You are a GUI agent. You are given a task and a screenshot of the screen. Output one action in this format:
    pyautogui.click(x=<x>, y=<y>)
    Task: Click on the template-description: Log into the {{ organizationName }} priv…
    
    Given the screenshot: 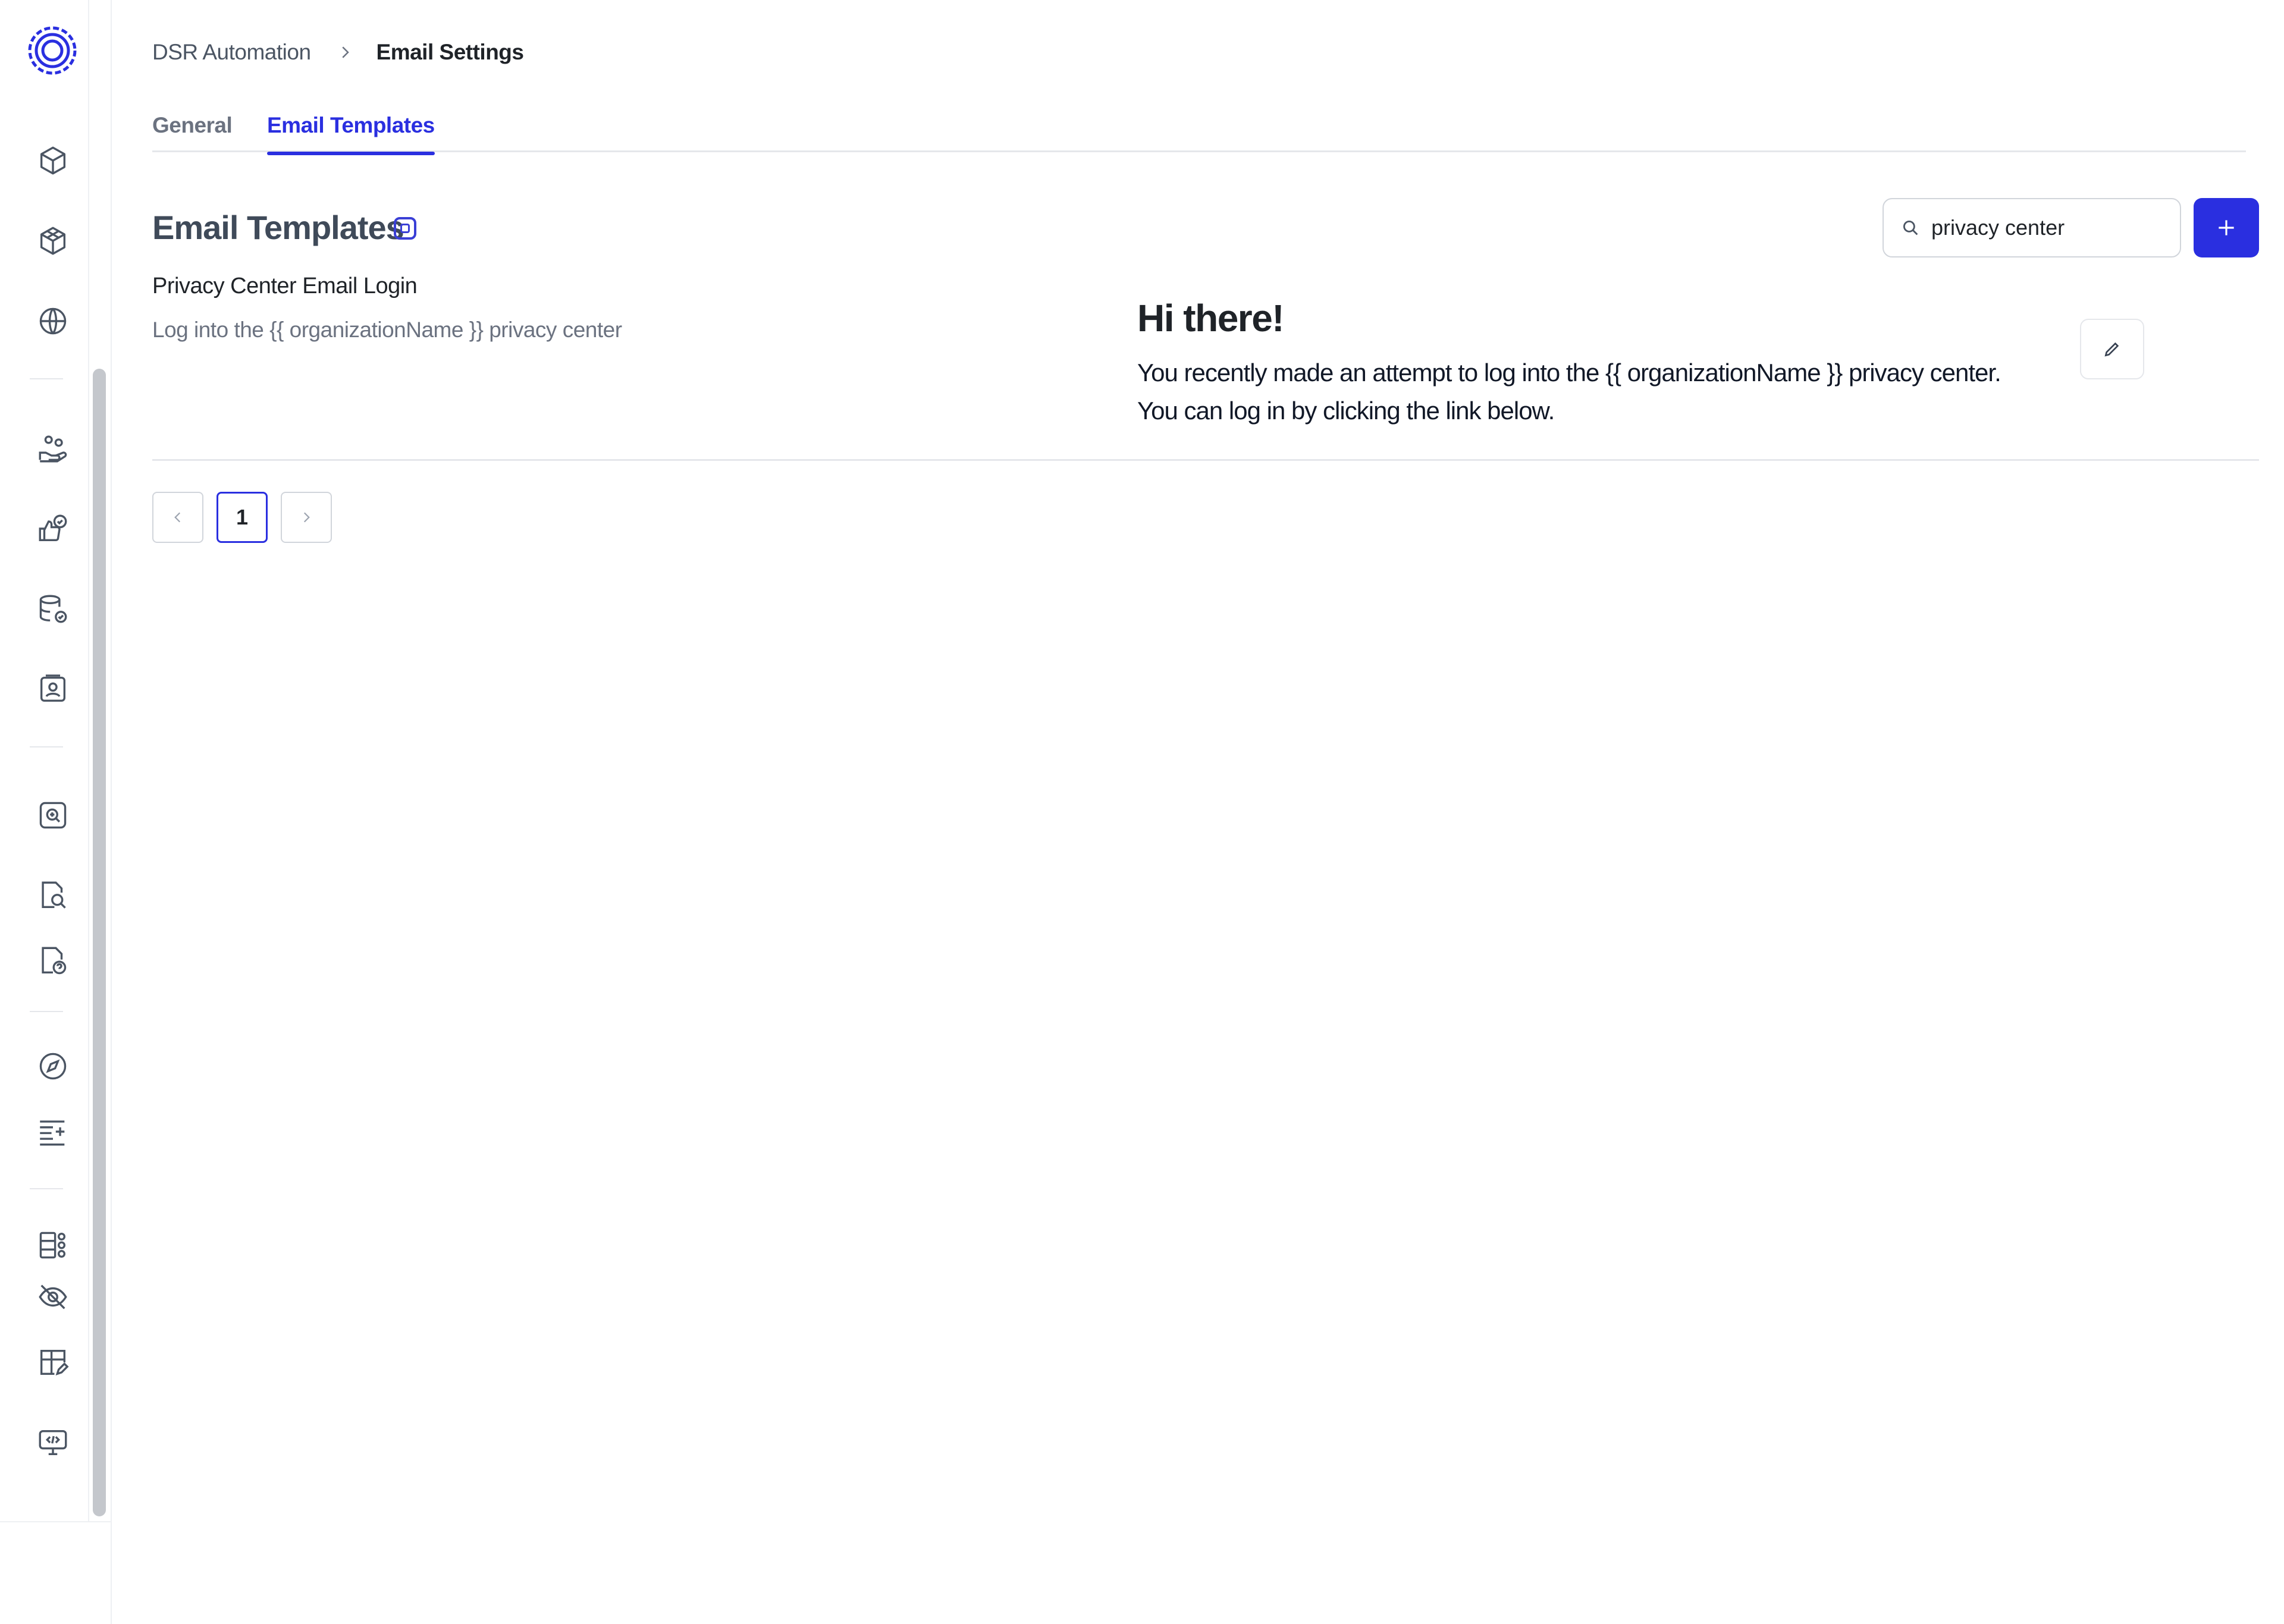 What is the action you would take?
    pyautogui.click(x=387, y=330)
    